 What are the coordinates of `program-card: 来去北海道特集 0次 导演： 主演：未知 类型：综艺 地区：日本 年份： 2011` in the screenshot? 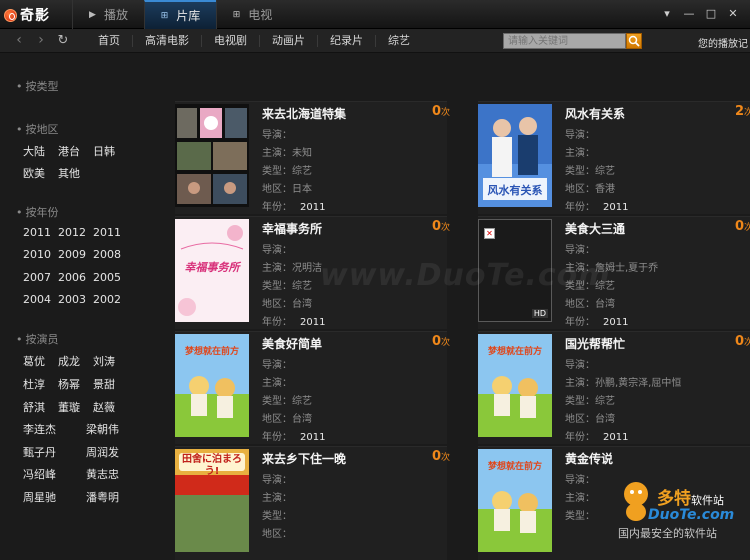 It's located at (312, 157).